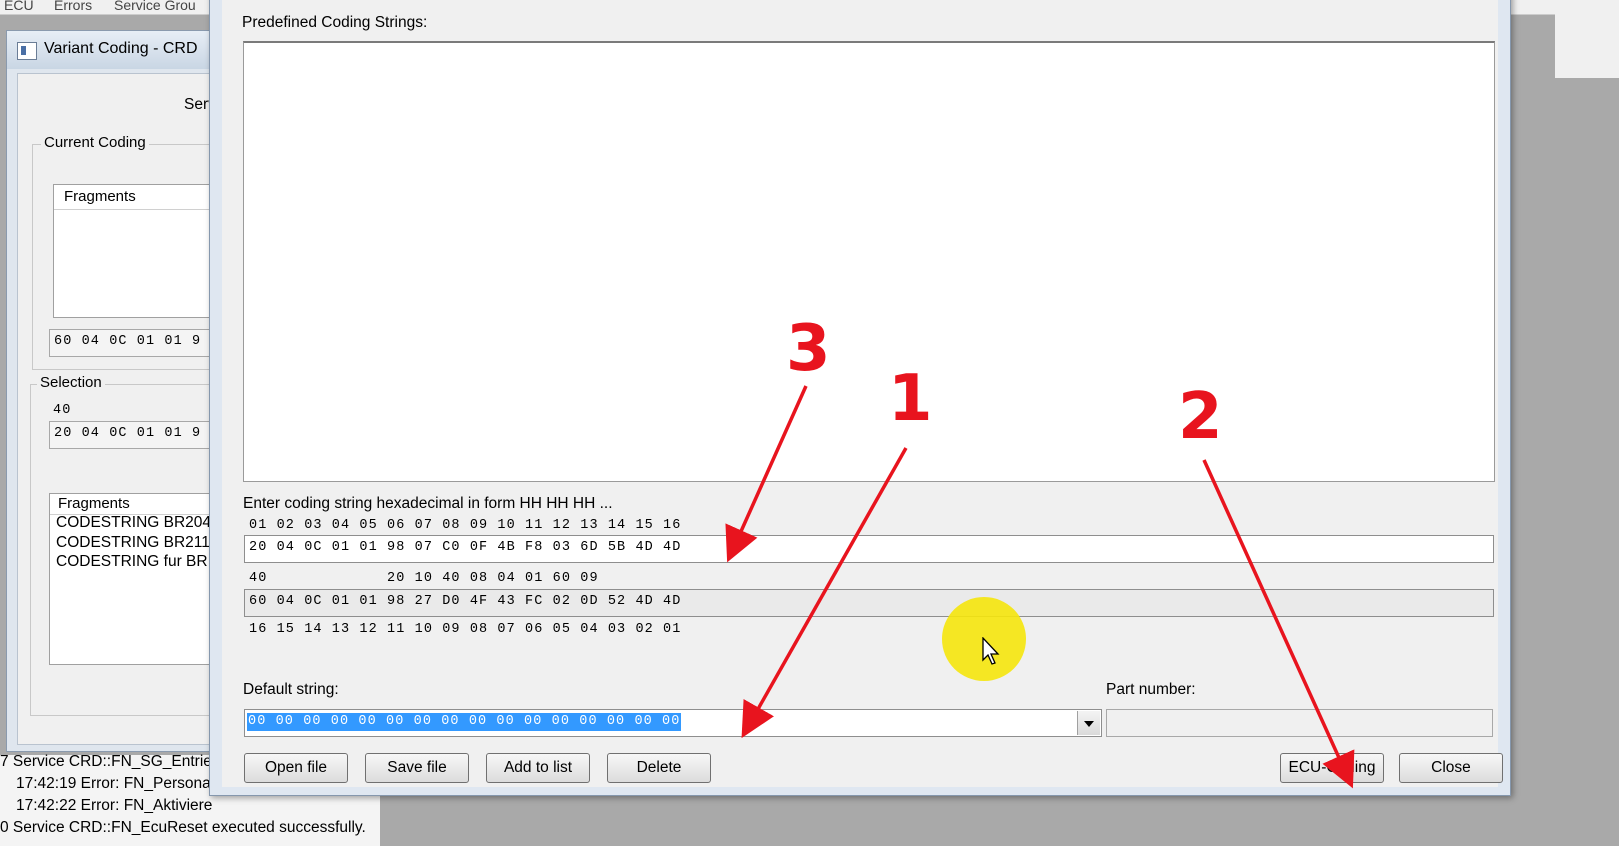  Describe the element at coordinates (910, 399) in the screenshot. I see `annotation-number-1: 1` at that location.